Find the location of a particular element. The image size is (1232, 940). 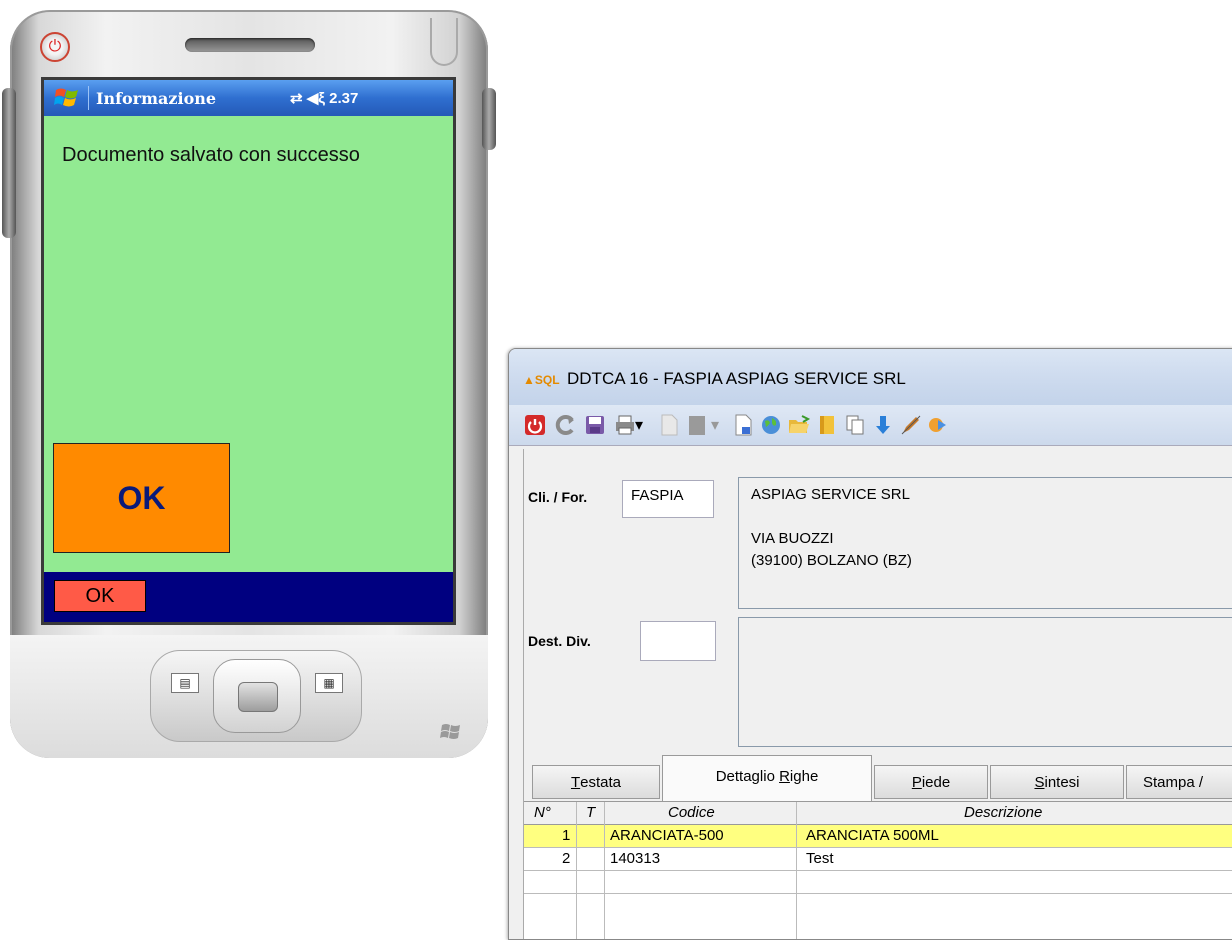

side-button-left is located at coordinates (9, 163).